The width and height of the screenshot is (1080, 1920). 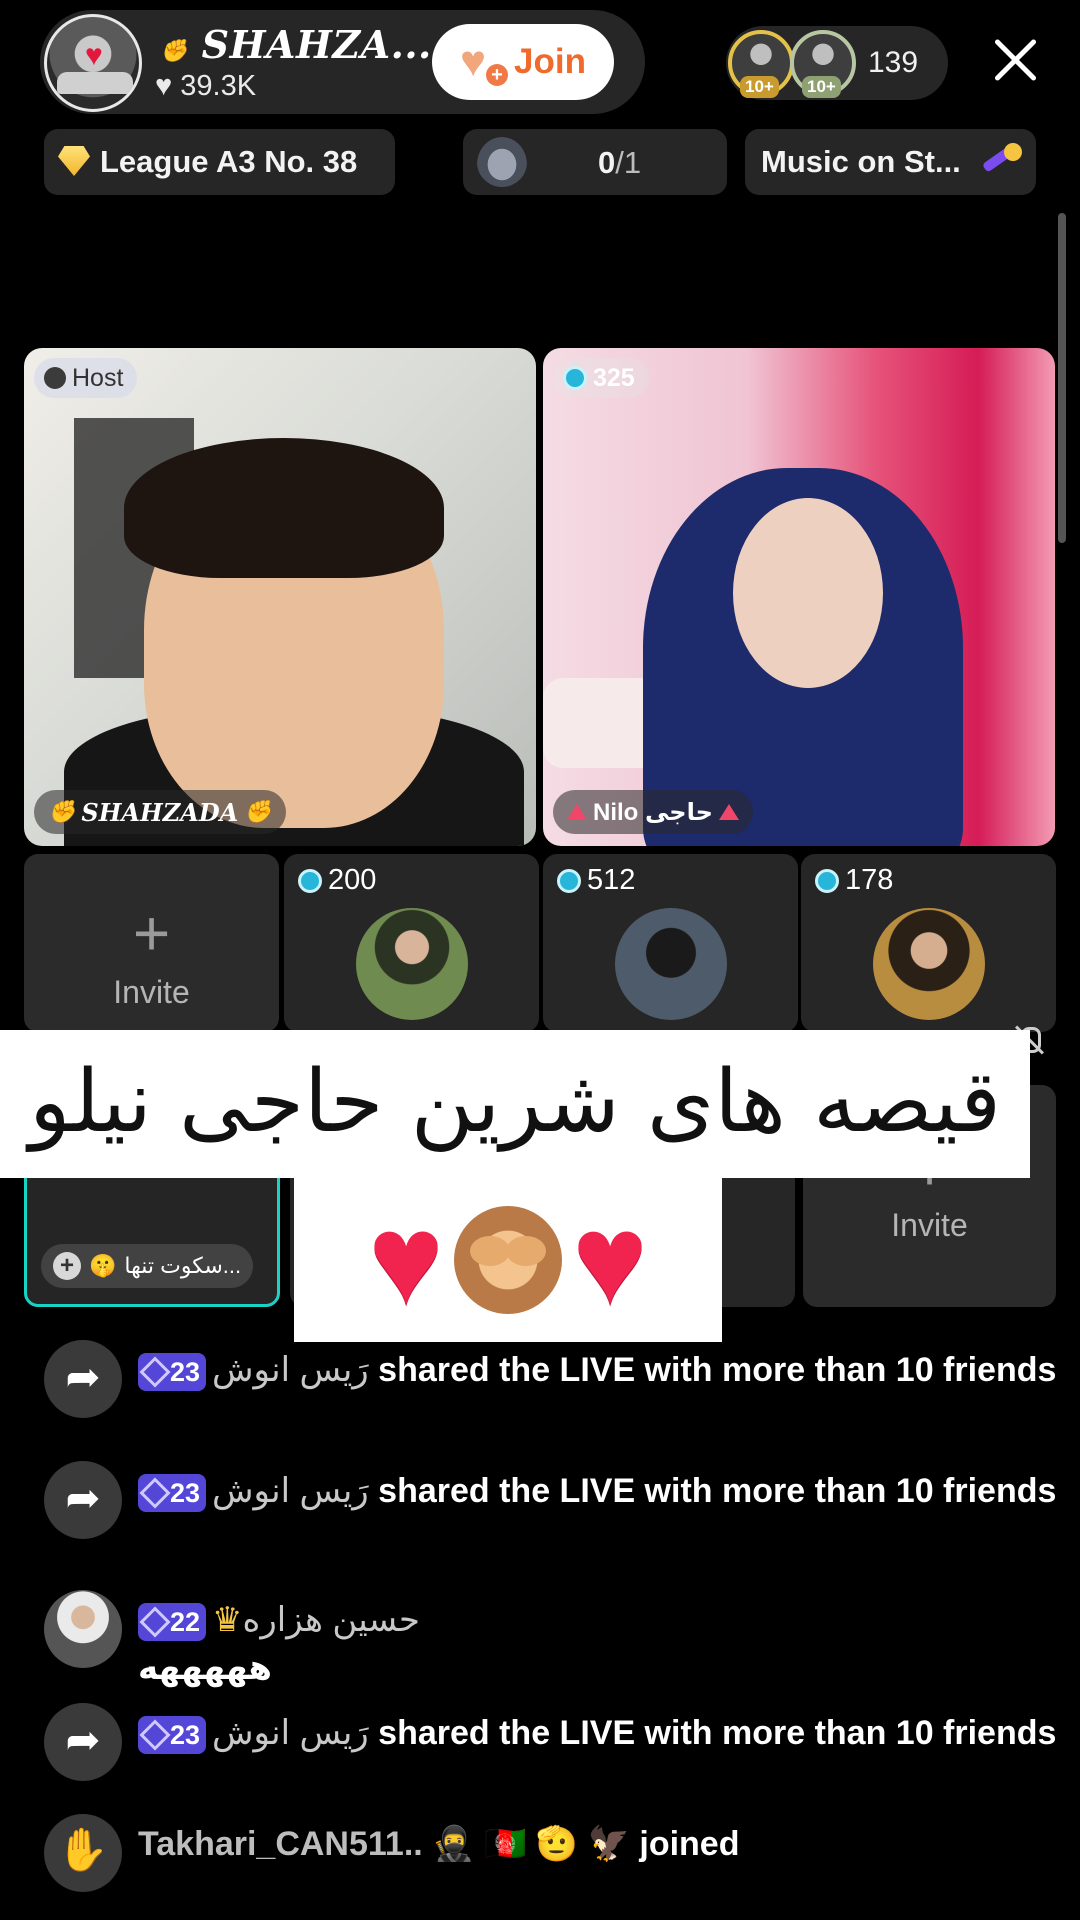 I want to click on ninja-emoji-icon: 🥷, so click(x=453, y=1844).